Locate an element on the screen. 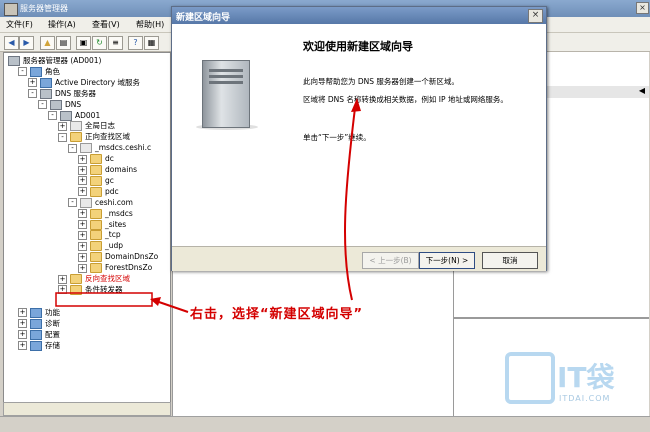 The height and width of the screenshot is (432, 650). arrow-to-tree is located at coordinates (172, 306).